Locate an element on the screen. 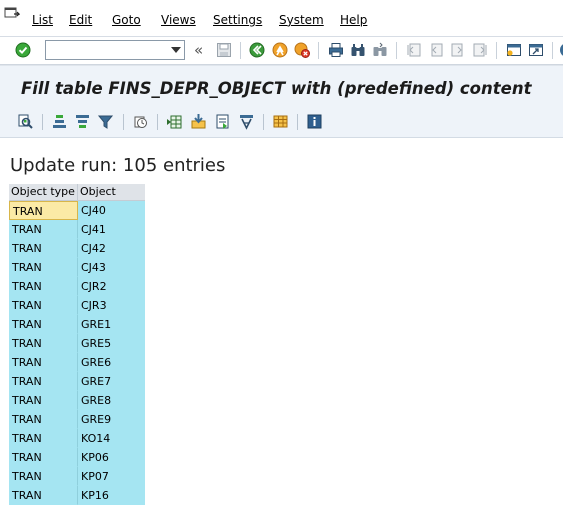 This screenshot has height=505, width=563. table-row: TRAN CJ41 is located at coordinates (77, 229).